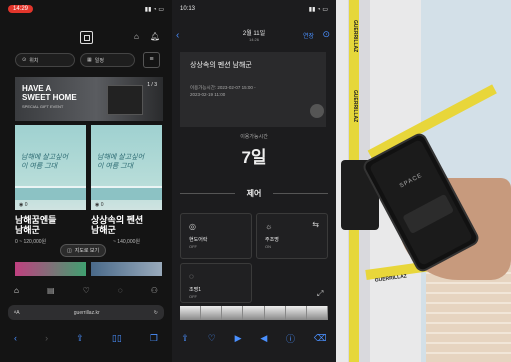  Describe the element at coordinates (292, 236) in the screenshot. I see `main-light-control: ☼ ⇆ 주조명 ON` at that location.